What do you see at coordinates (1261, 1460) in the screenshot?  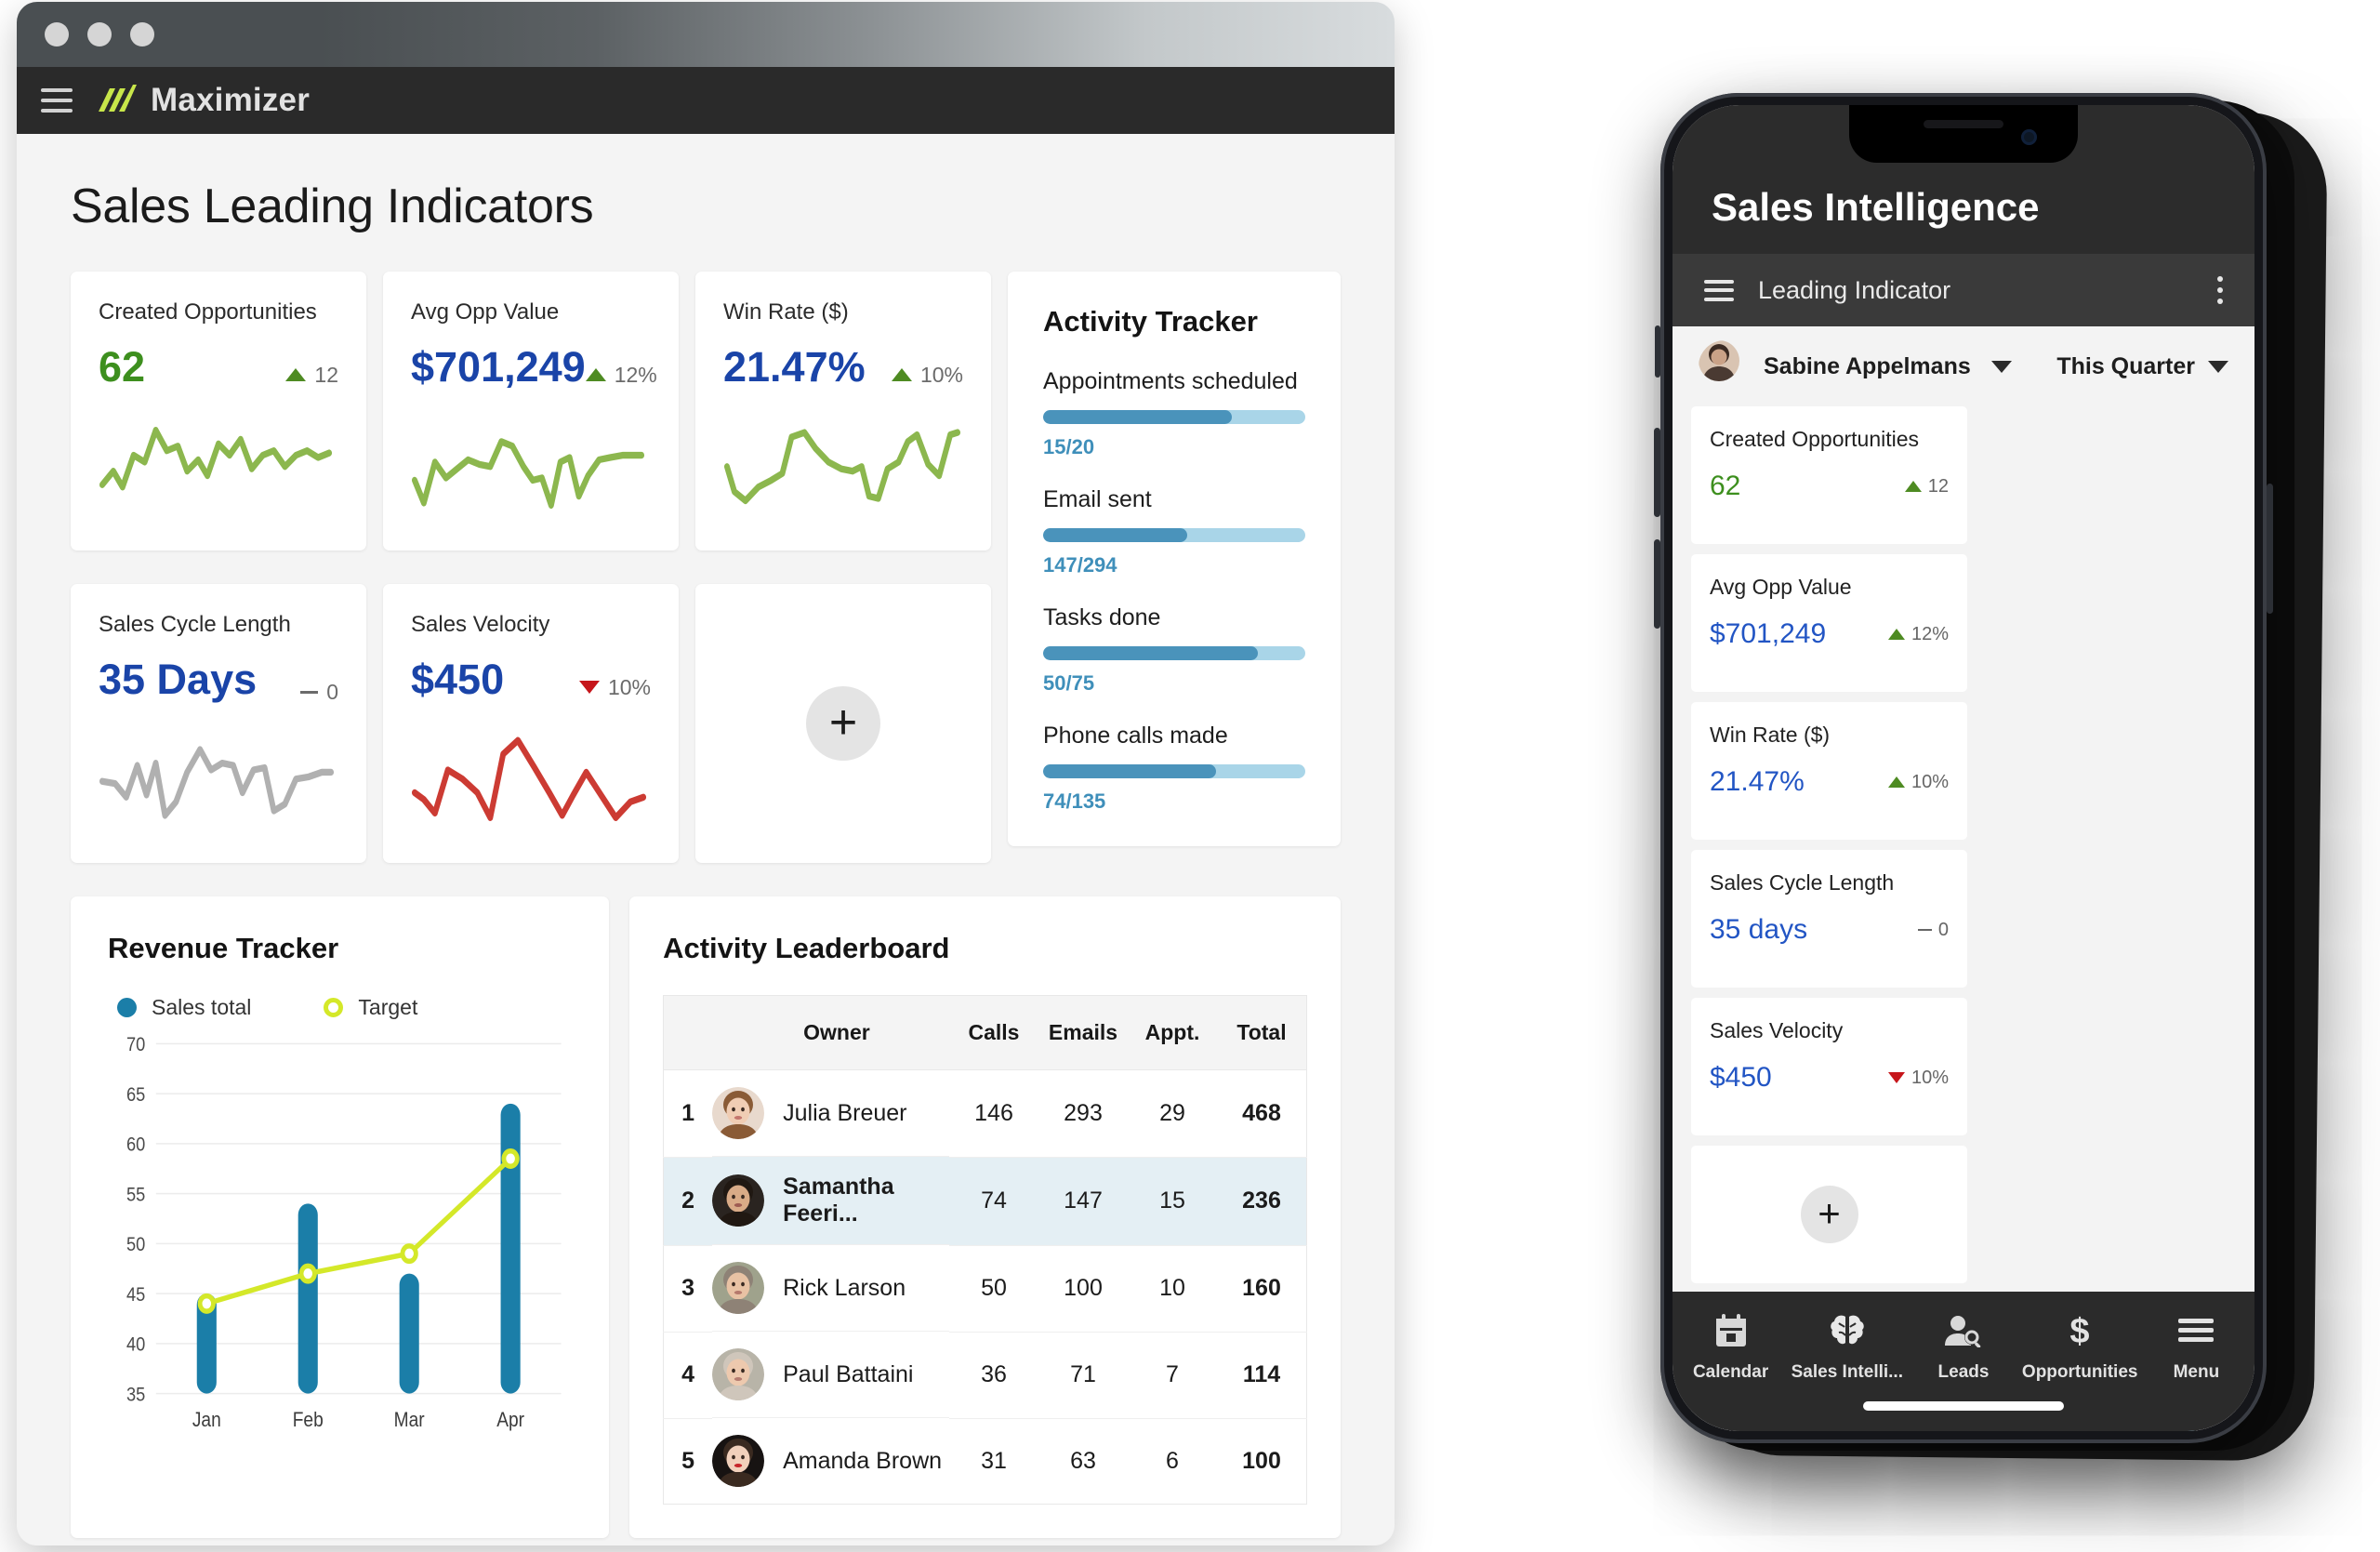 I see `row-total: 100` at bounding box center [1261, 1460].